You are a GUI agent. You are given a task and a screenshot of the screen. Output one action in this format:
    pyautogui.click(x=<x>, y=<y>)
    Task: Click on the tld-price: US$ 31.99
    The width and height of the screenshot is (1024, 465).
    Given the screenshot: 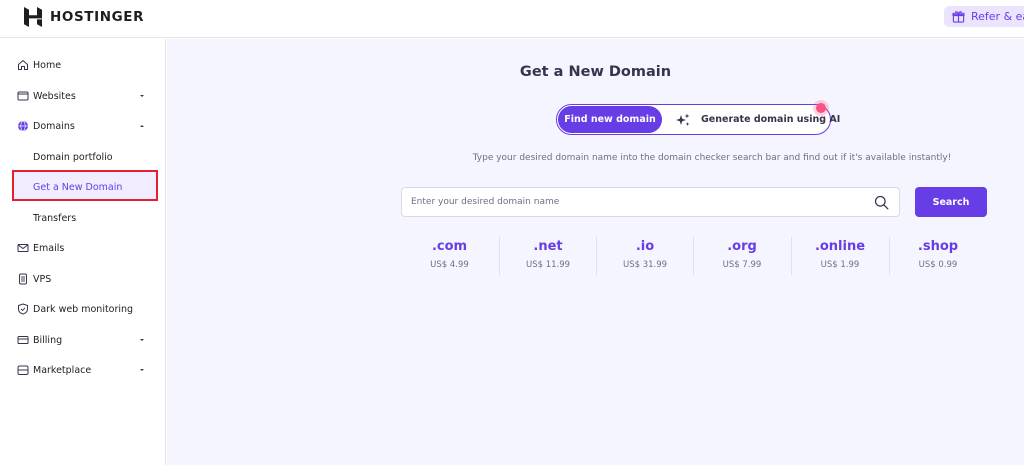 What is the action you would take?
    pyautogui.click(x=645, y=265)
    